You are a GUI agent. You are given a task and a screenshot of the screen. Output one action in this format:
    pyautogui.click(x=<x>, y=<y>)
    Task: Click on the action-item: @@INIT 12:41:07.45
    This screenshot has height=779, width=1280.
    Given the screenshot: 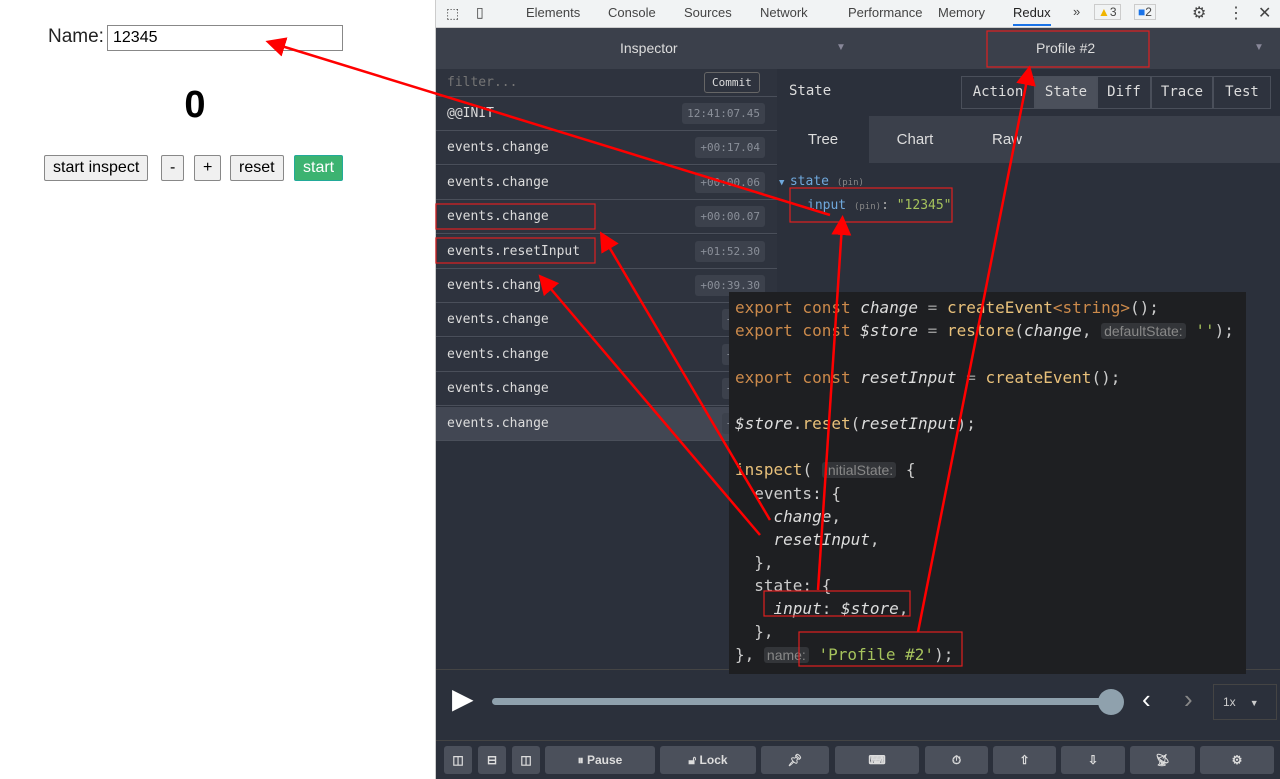 What is the action you would take?
    pyautogui.click(x=606, y=114)
    